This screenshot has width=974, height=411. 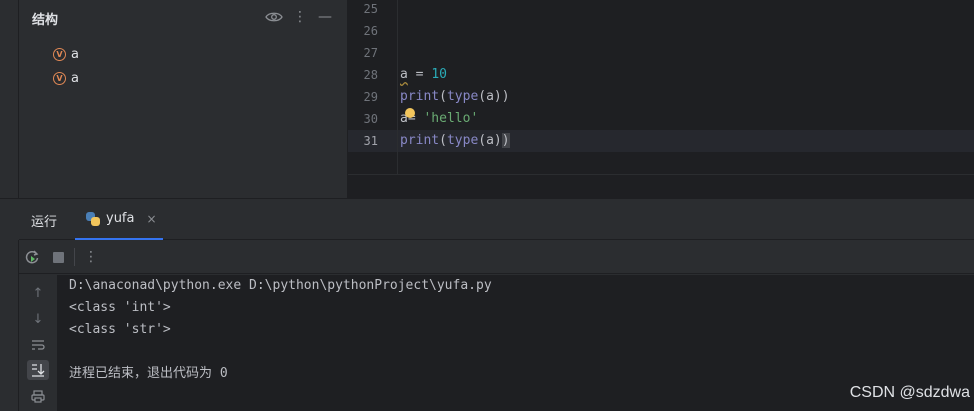 I want to click on lightbulb-icon, so click(x=409, y=113).